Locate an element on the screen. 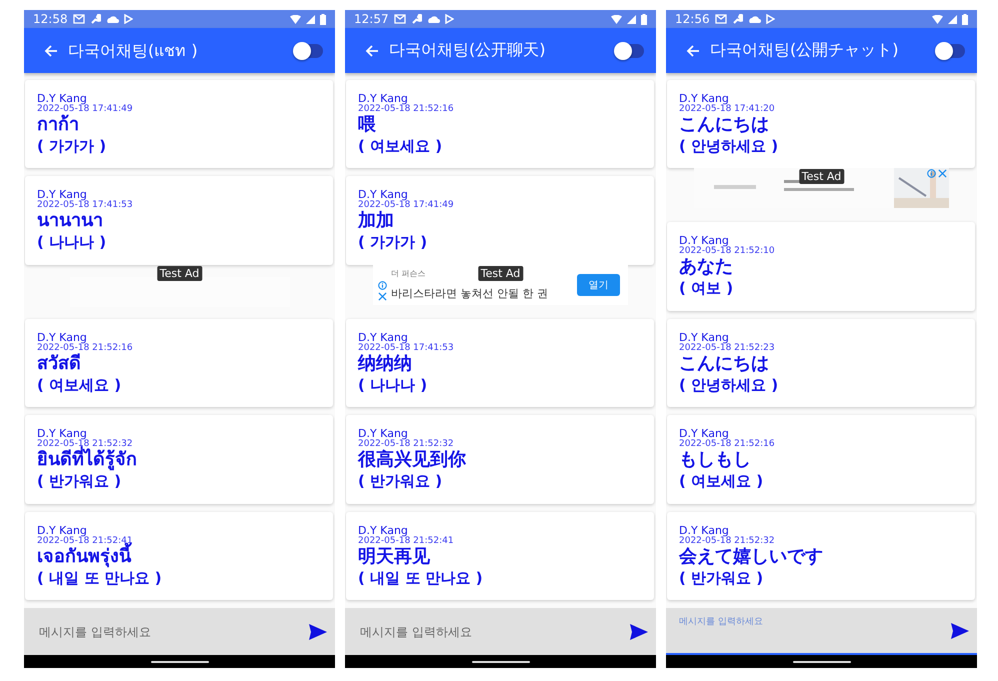 This screenshot has width=998, height=681. message-text: もしもし is located at coordinates (715, 460).